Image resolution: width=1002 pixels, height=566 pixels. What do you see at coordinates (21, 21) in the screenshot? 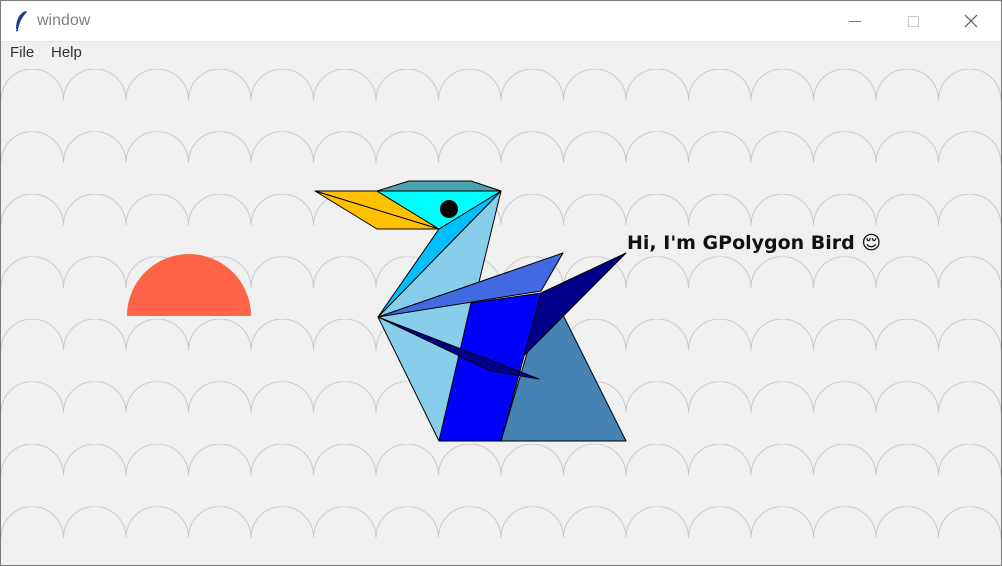
I see `feather-icon` at bounding box center [21, 21].